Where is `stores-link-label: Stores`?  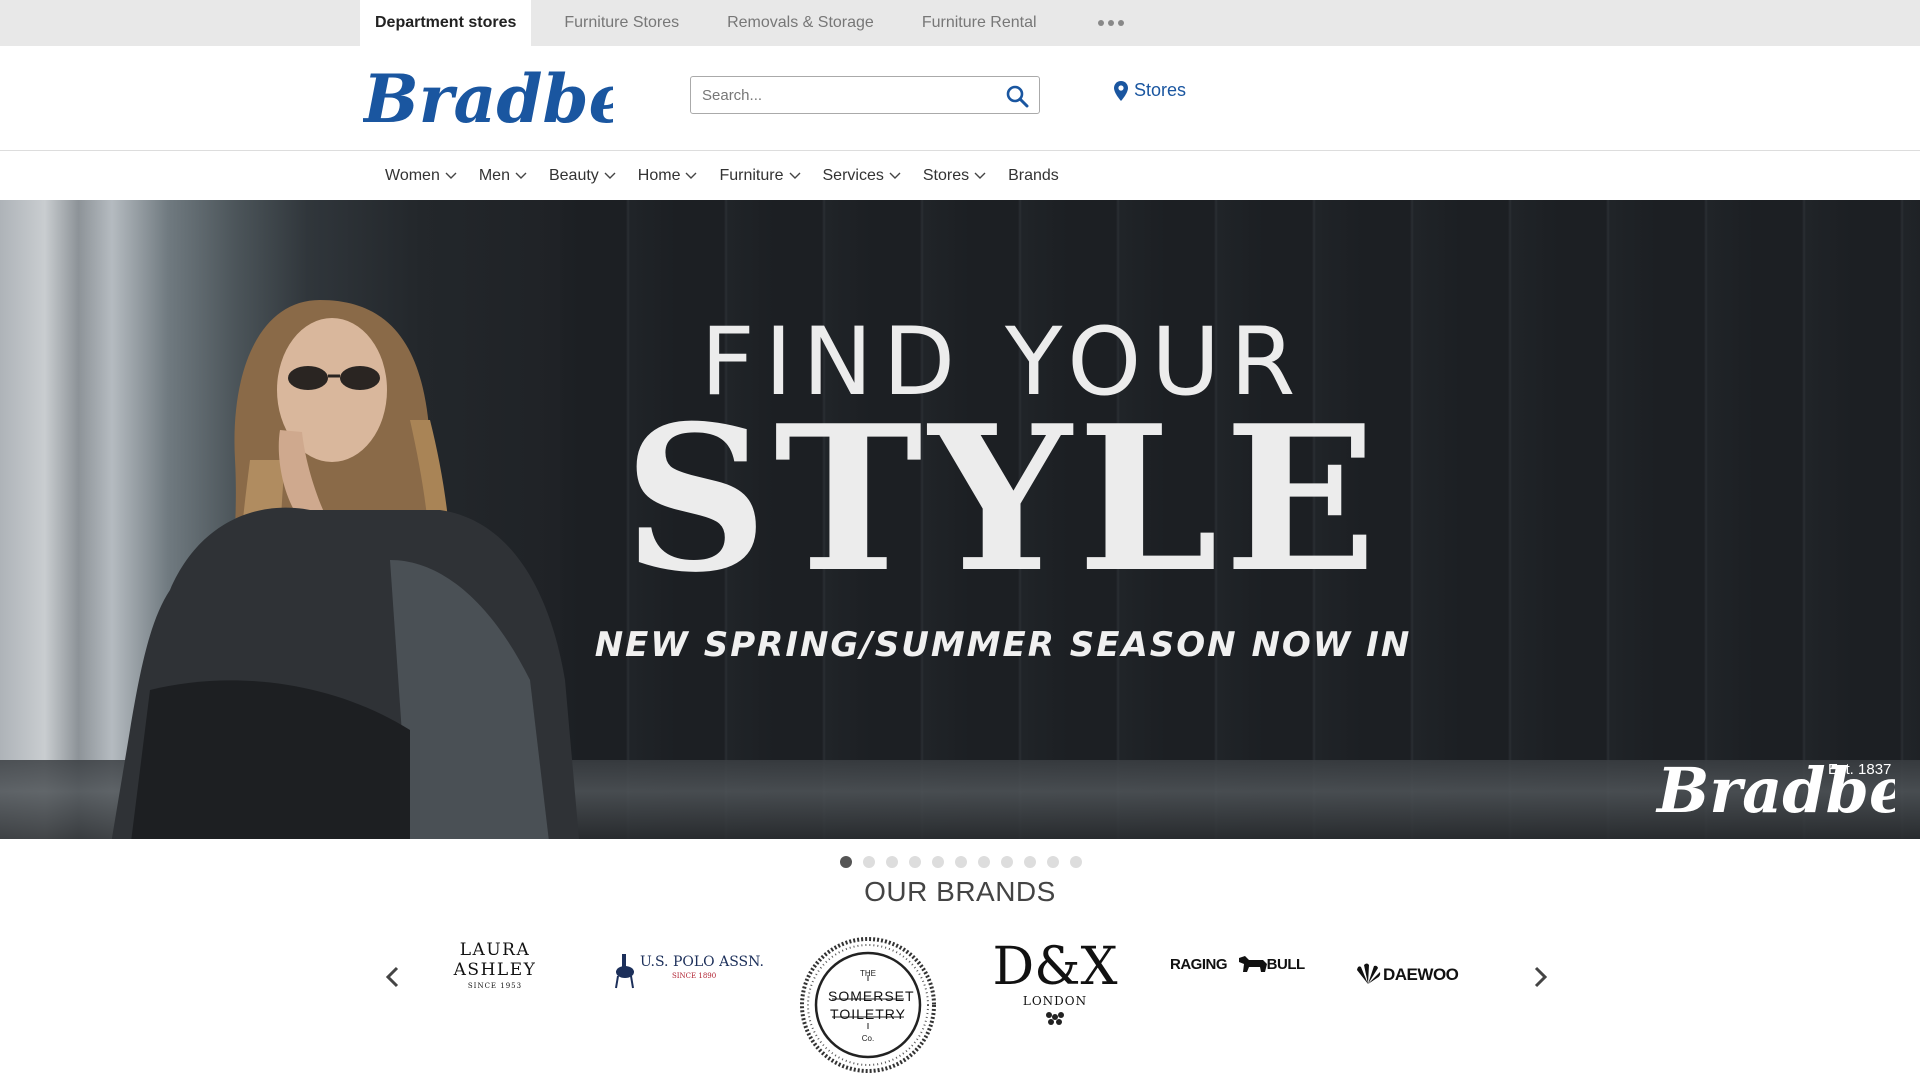 stores-link-label: Stores is located at coordinates (1160, 90).